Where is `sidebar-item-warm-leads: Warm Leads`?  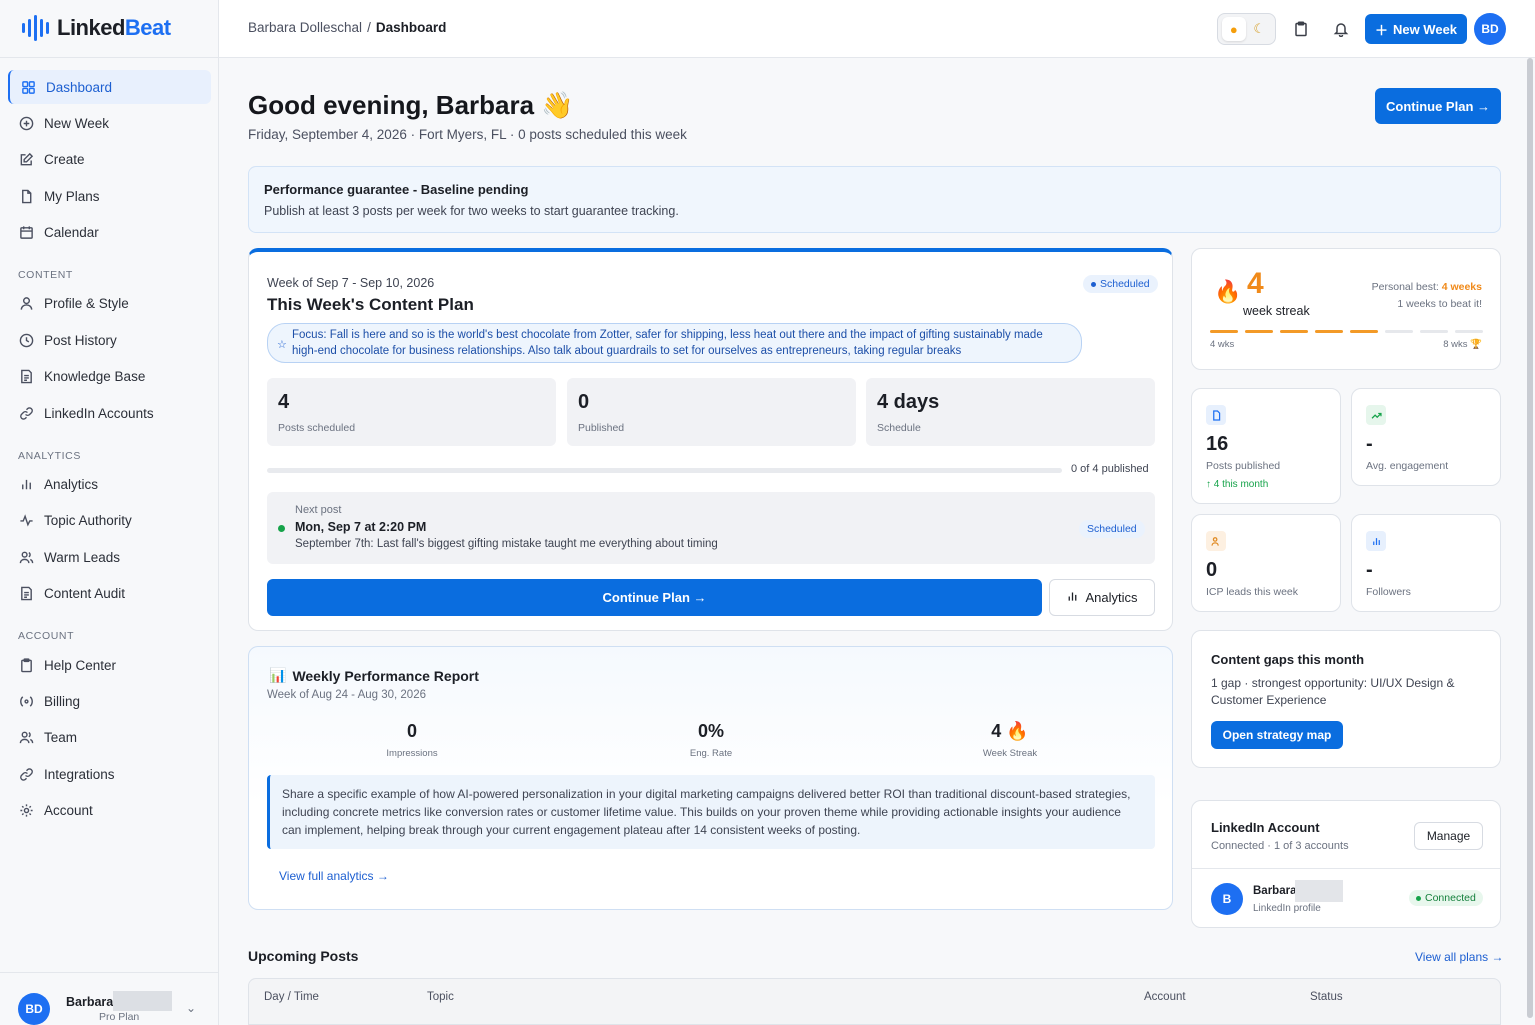 sidebar-item-warm-leads: Warm Leads is located at coordinates (109, 557).